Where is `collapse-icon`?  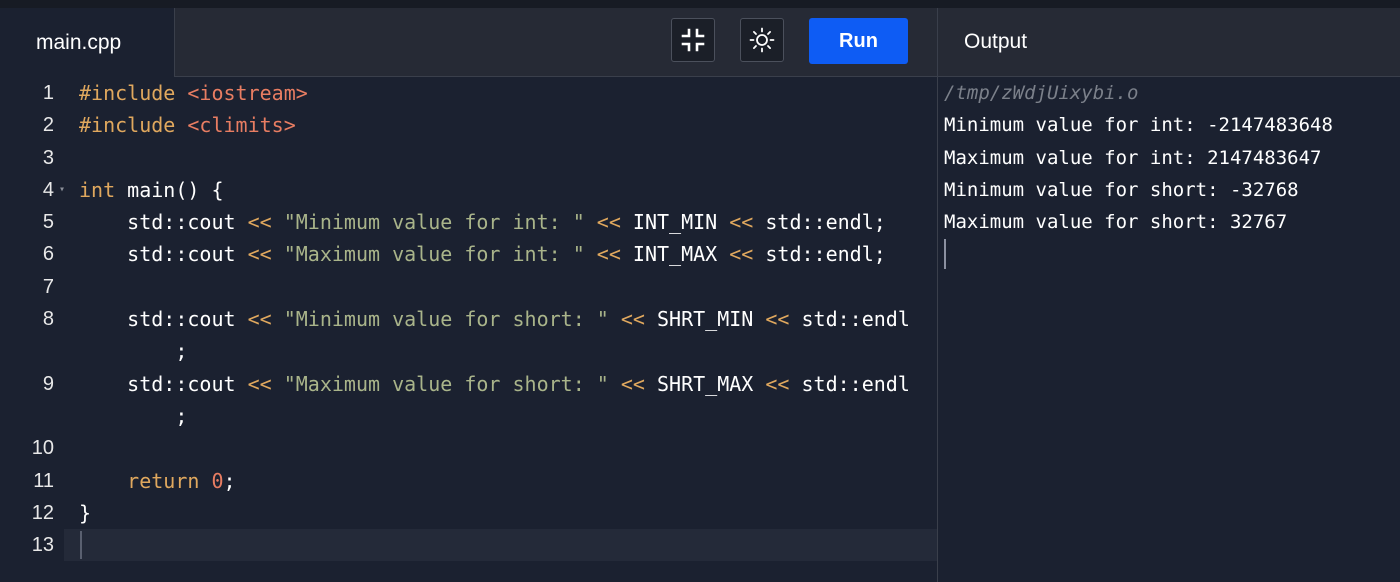
collapse-icon is located at coordinates (693, 40).